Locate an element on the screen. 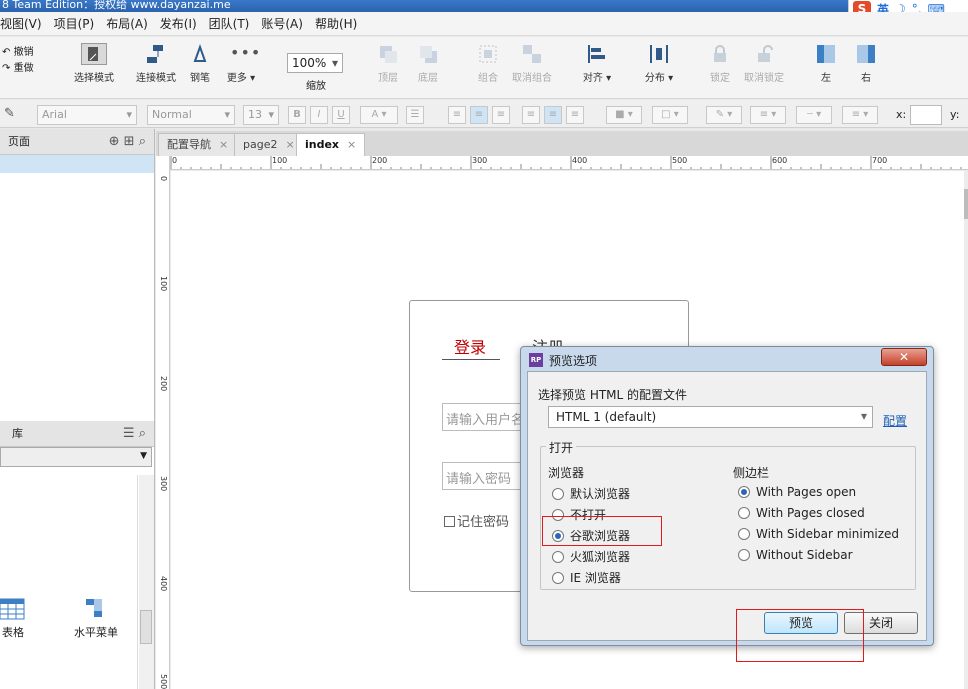 The height and width of the screenshot is (689, 968). pen-button: 钢笔 is located at coordinates (200, 63).